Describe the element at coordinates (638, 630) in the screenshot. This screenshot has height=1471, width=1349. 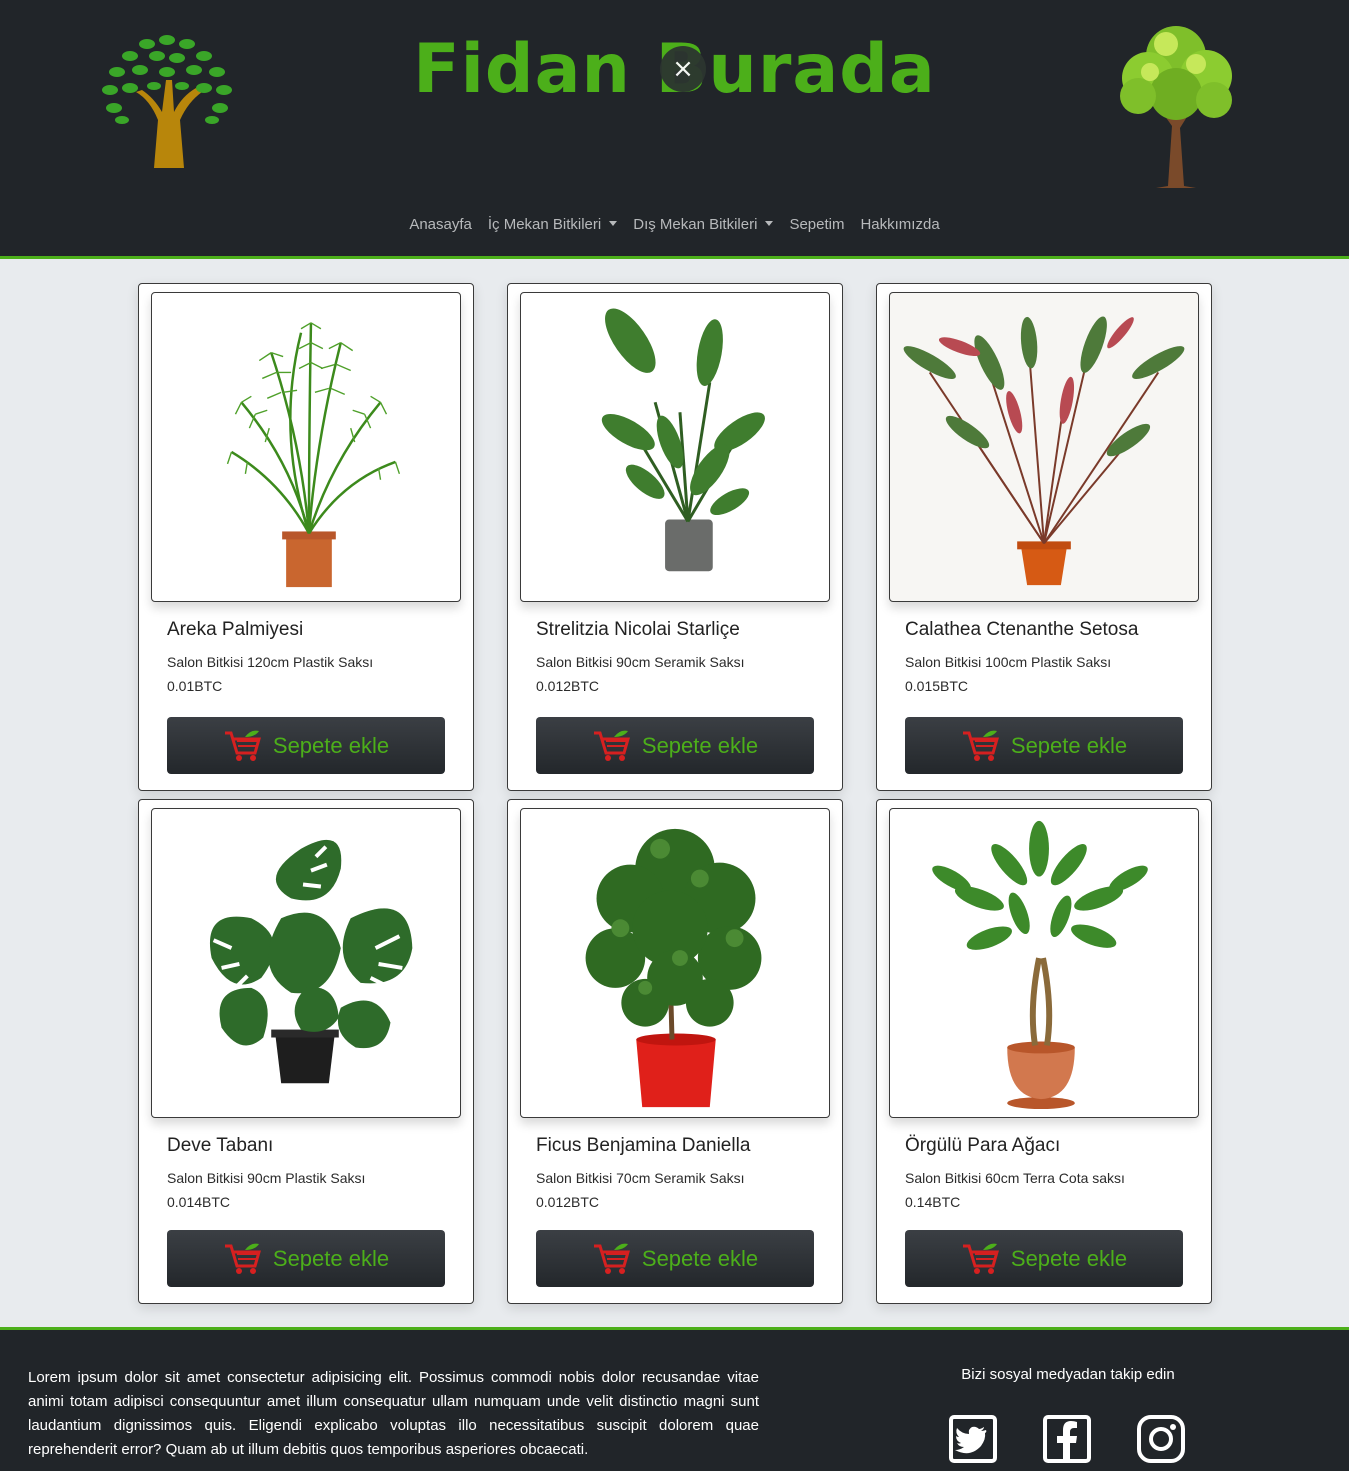
I see `product-name: Strelitzia Nicolai Starliçe` at that location.